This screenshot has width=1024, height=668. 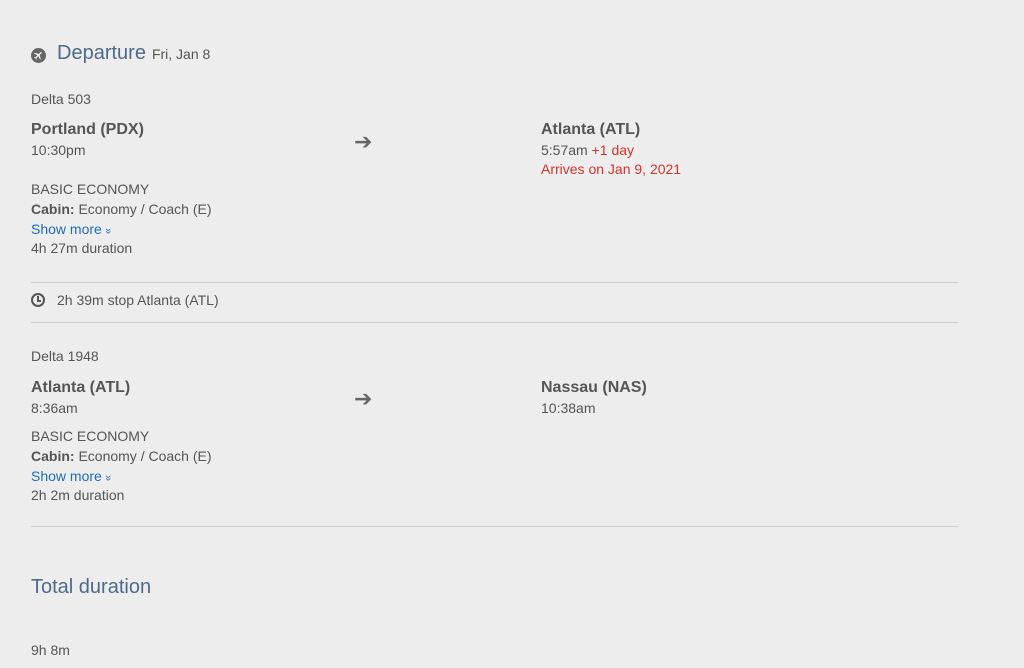 I want to click on clock-icon, so click(x=38, y=300).